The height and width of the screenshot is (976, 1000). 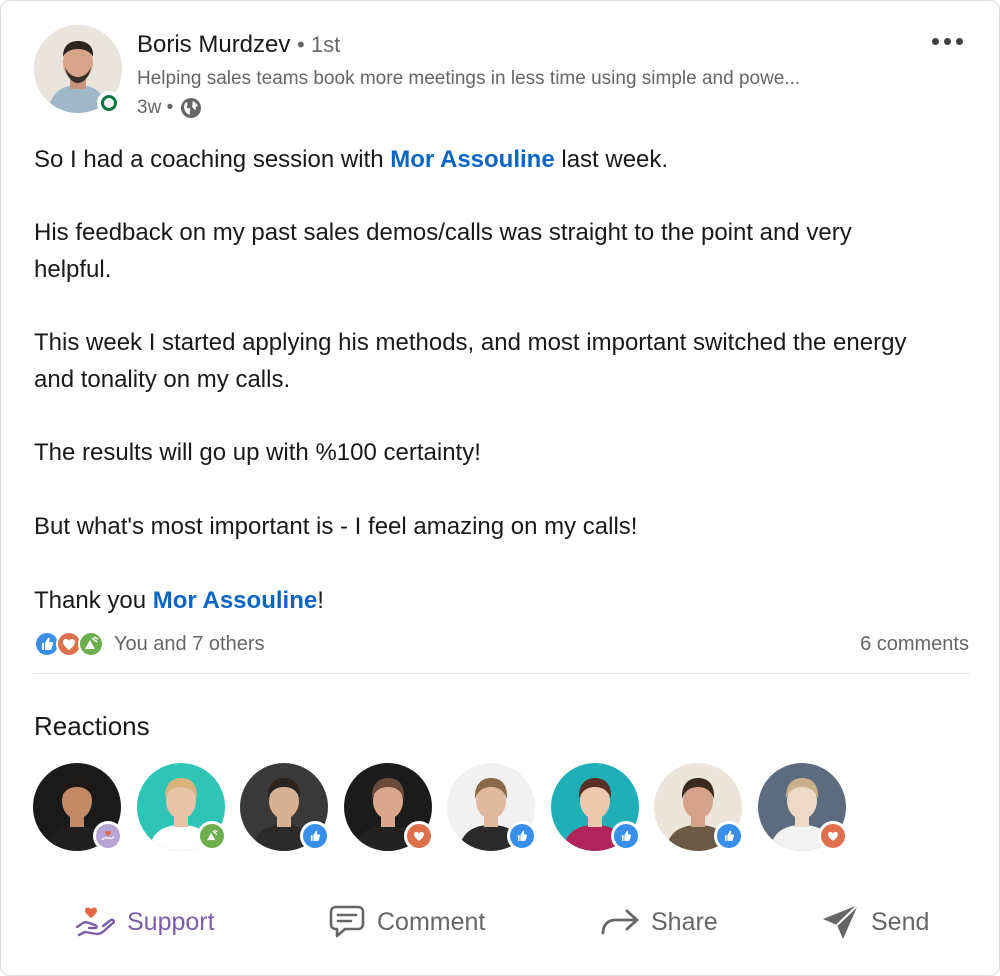 What do you see at coordinates (484, 600) in the screenshot?
I see `post-paragraph: Thank you Mor Assouline!` at bounding box center [484, 600].